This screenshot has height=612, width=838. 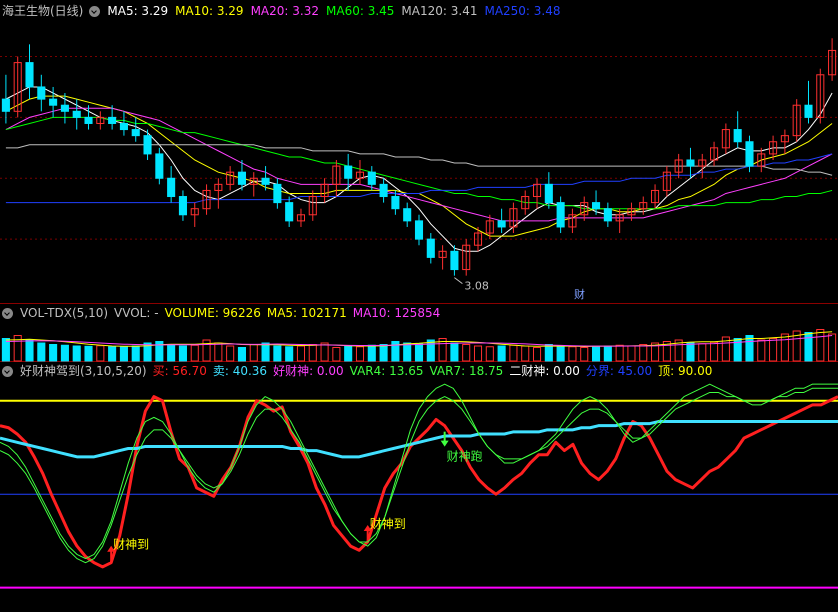 What do you see at coordinates (419, 160) in the screenshot?
I see `ma-line-ma120` at bounding box center [419, 160].